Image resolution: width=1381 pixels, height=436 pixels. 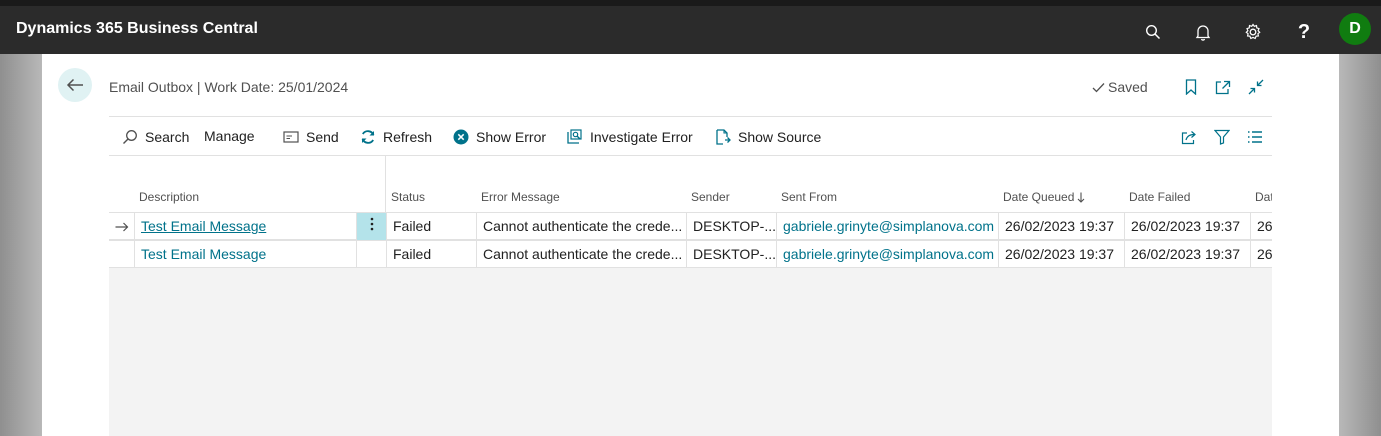 I want to click on sort-descending-icon, so click(x=1081, y=197).